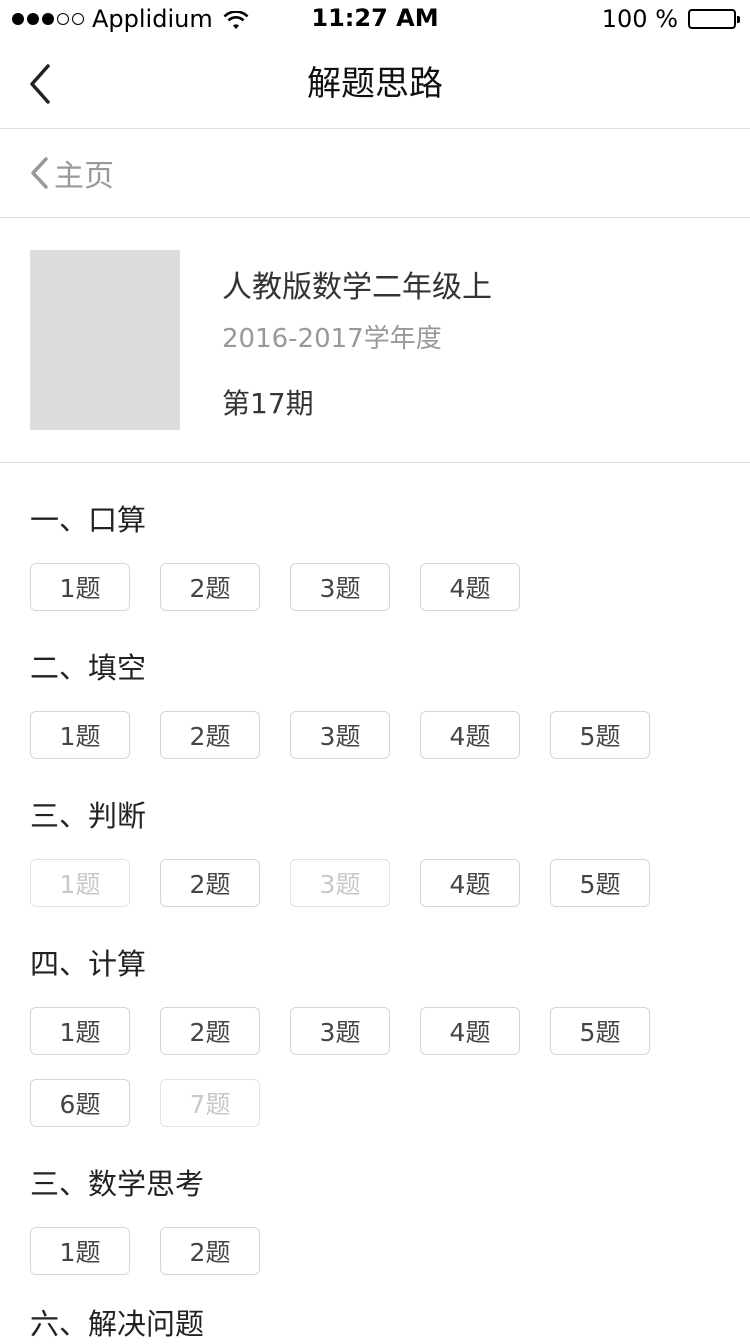 This screenshot has width=750, height=1344. What do you see at coordinates (117, 1184) in the screenshot?
I see `section-title: 三、数学思考` at bounding box center [117, 1184].